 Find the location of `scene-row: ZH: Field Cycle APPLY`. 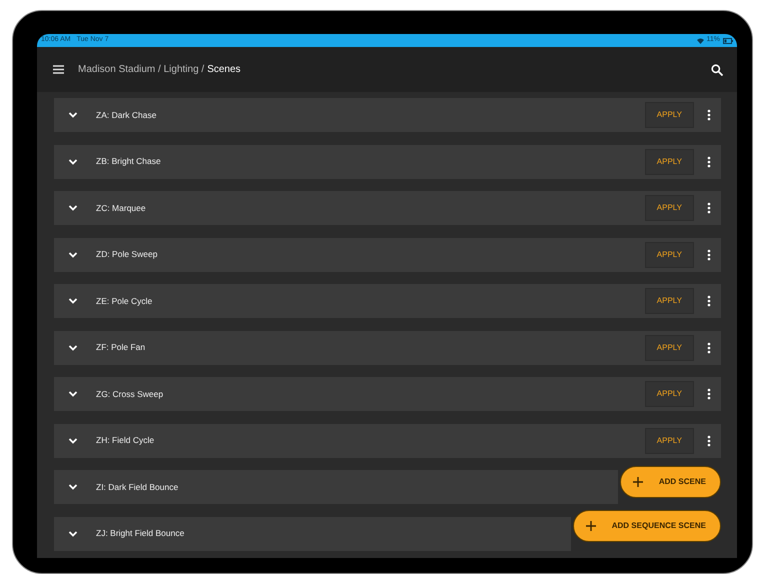

scene-row: ZH: Field Cycle APPLY is located at coordinates (387, 441).